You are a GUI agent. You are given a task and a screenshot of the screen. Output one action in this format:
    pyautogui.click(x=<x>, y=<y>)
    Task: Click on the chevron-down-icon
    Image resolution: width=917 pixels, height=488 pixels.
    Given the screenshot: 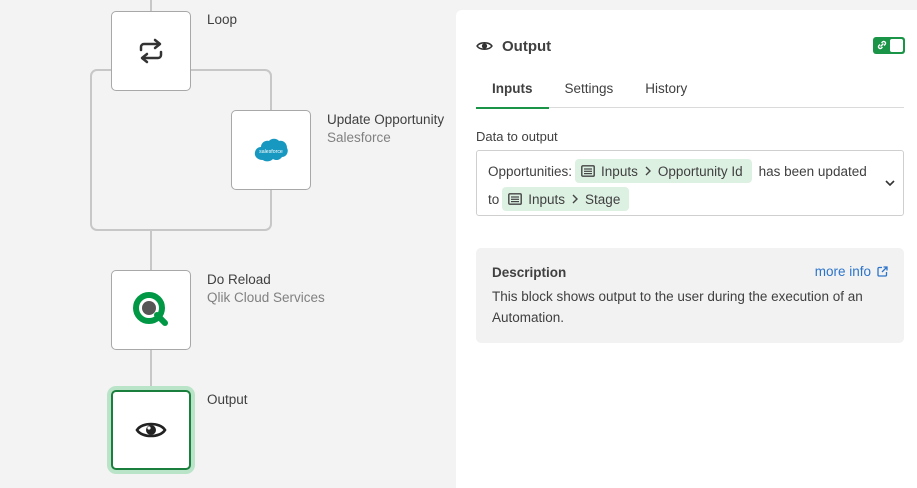 What is the action you would take?
    pyautogui.click(x=890, y=183)
    